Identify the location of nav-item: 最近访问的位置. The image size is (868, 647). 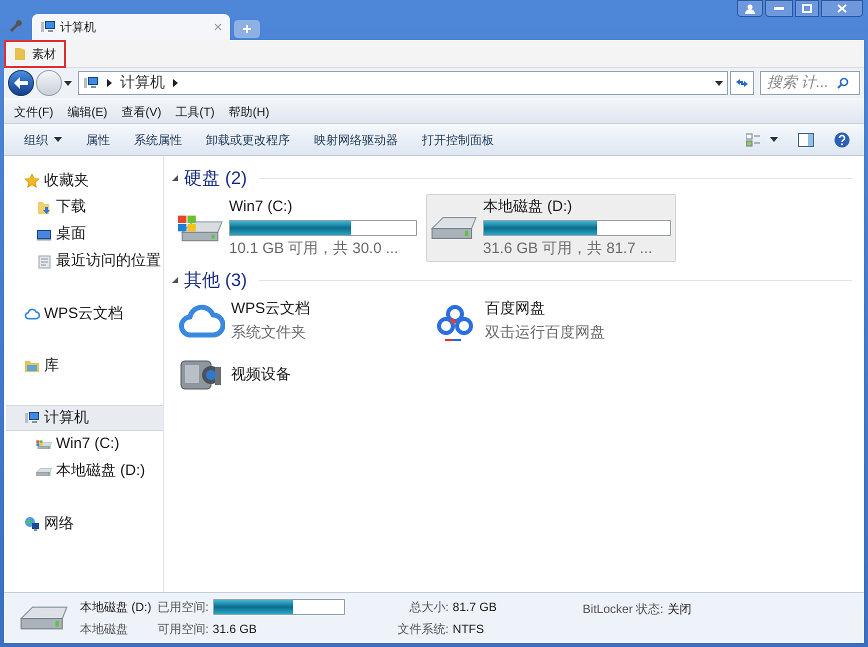
(84, 261).